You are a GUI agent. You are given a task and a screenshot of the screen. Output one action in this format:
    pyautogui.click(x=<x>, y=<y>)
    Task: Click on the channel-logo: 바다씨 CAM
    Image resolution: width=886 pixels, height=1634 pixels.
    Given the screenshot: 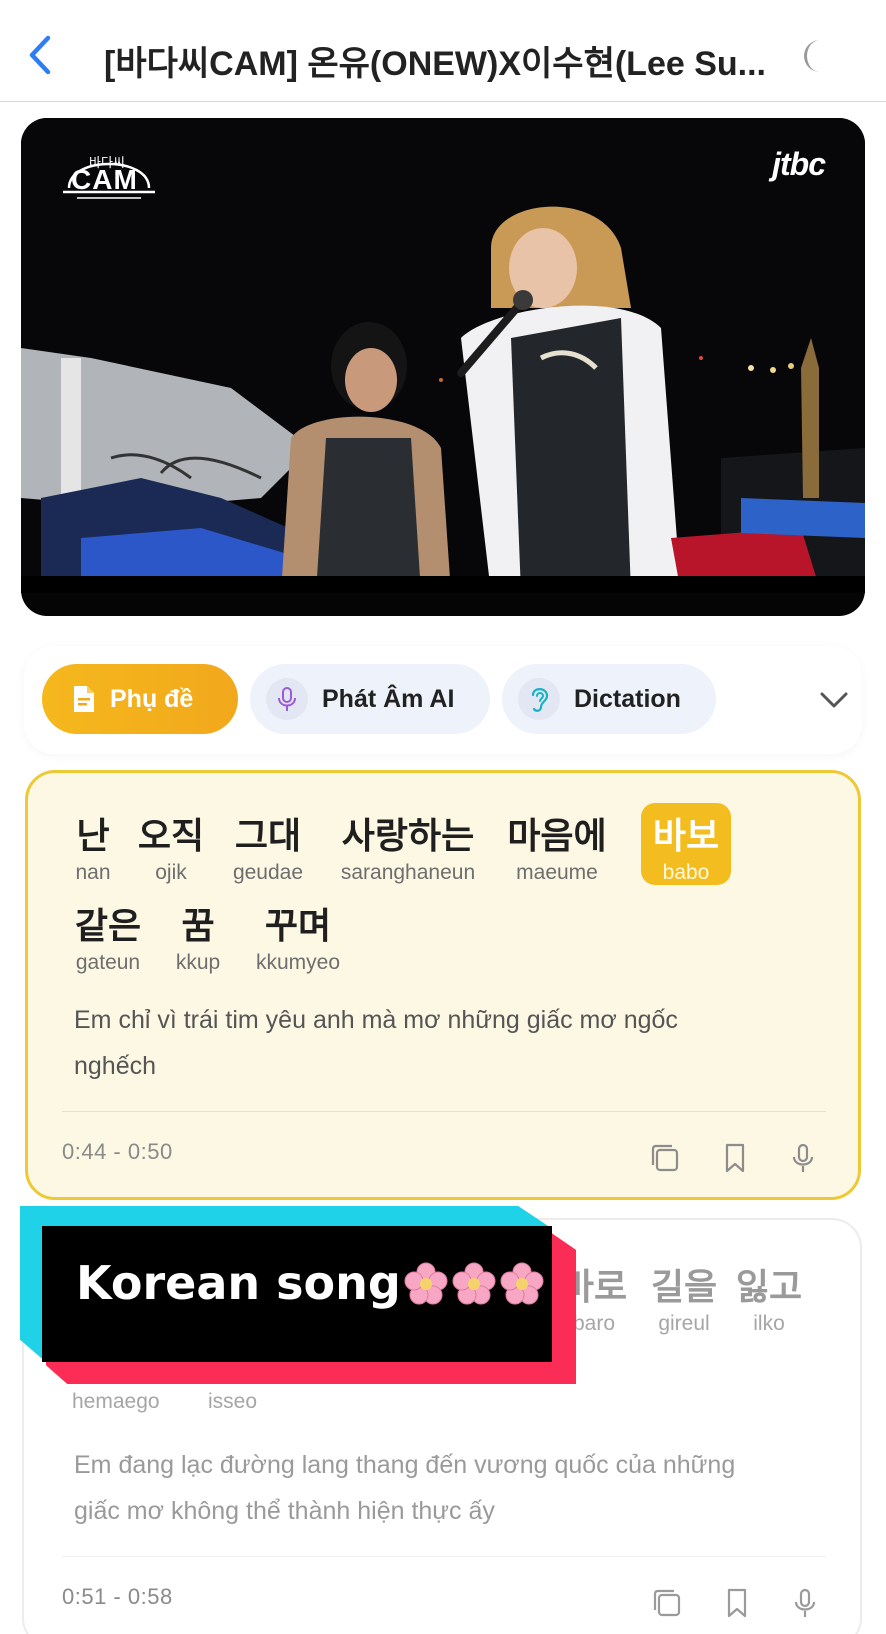 What is the action you would take?
    pyautogui.click(x=109, y=176)
    